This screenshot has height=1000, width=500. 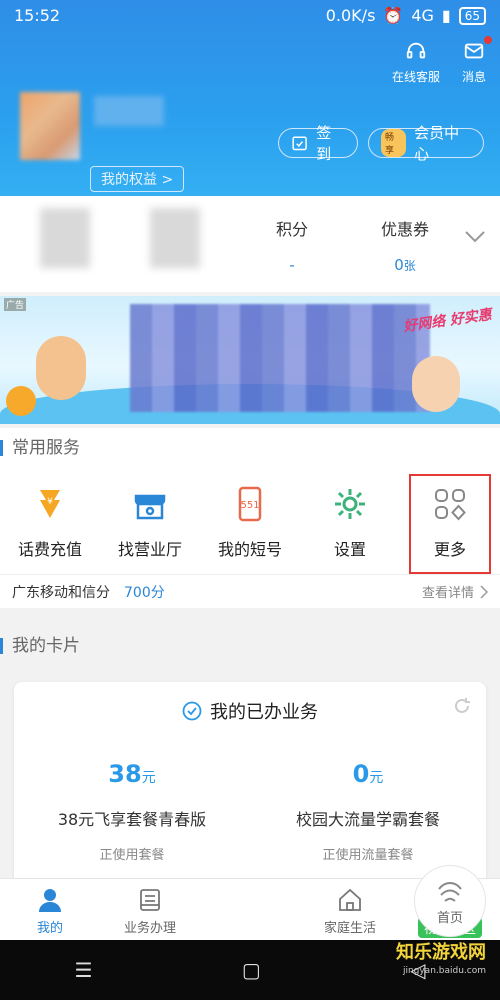 I want to click on chevron-down-icon, so click(x=475, y=237).